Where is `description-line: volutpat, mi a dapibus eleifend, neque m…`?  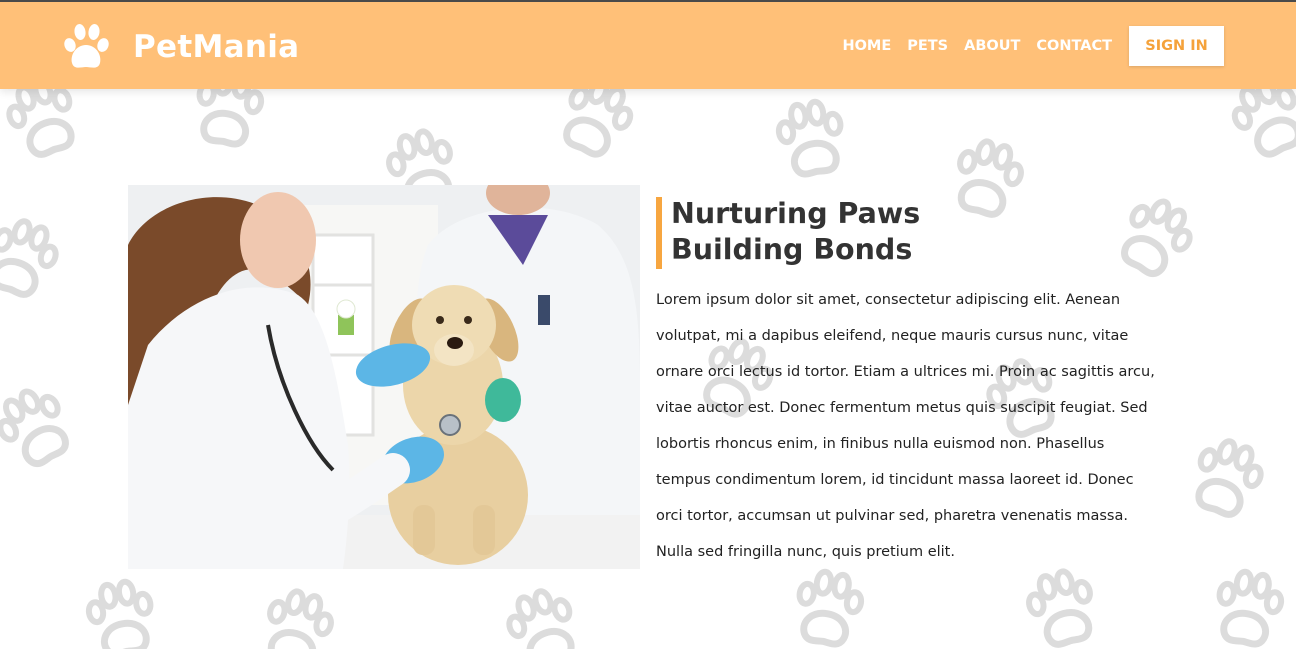
description-line: volutpat, mi a dapibus eleifend, neque m… is located at coordinates (892, 336).